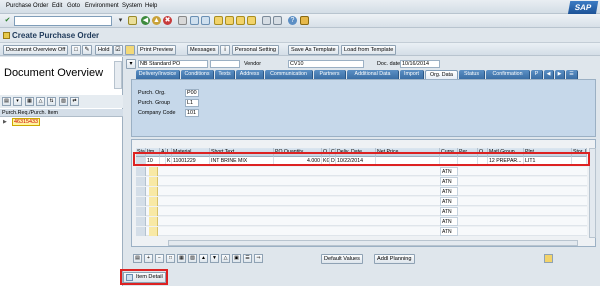  Describe the element at coordinates (36, 50) in the screenshot. I see `document-overview-off-button: Document Overview Off` at that location.